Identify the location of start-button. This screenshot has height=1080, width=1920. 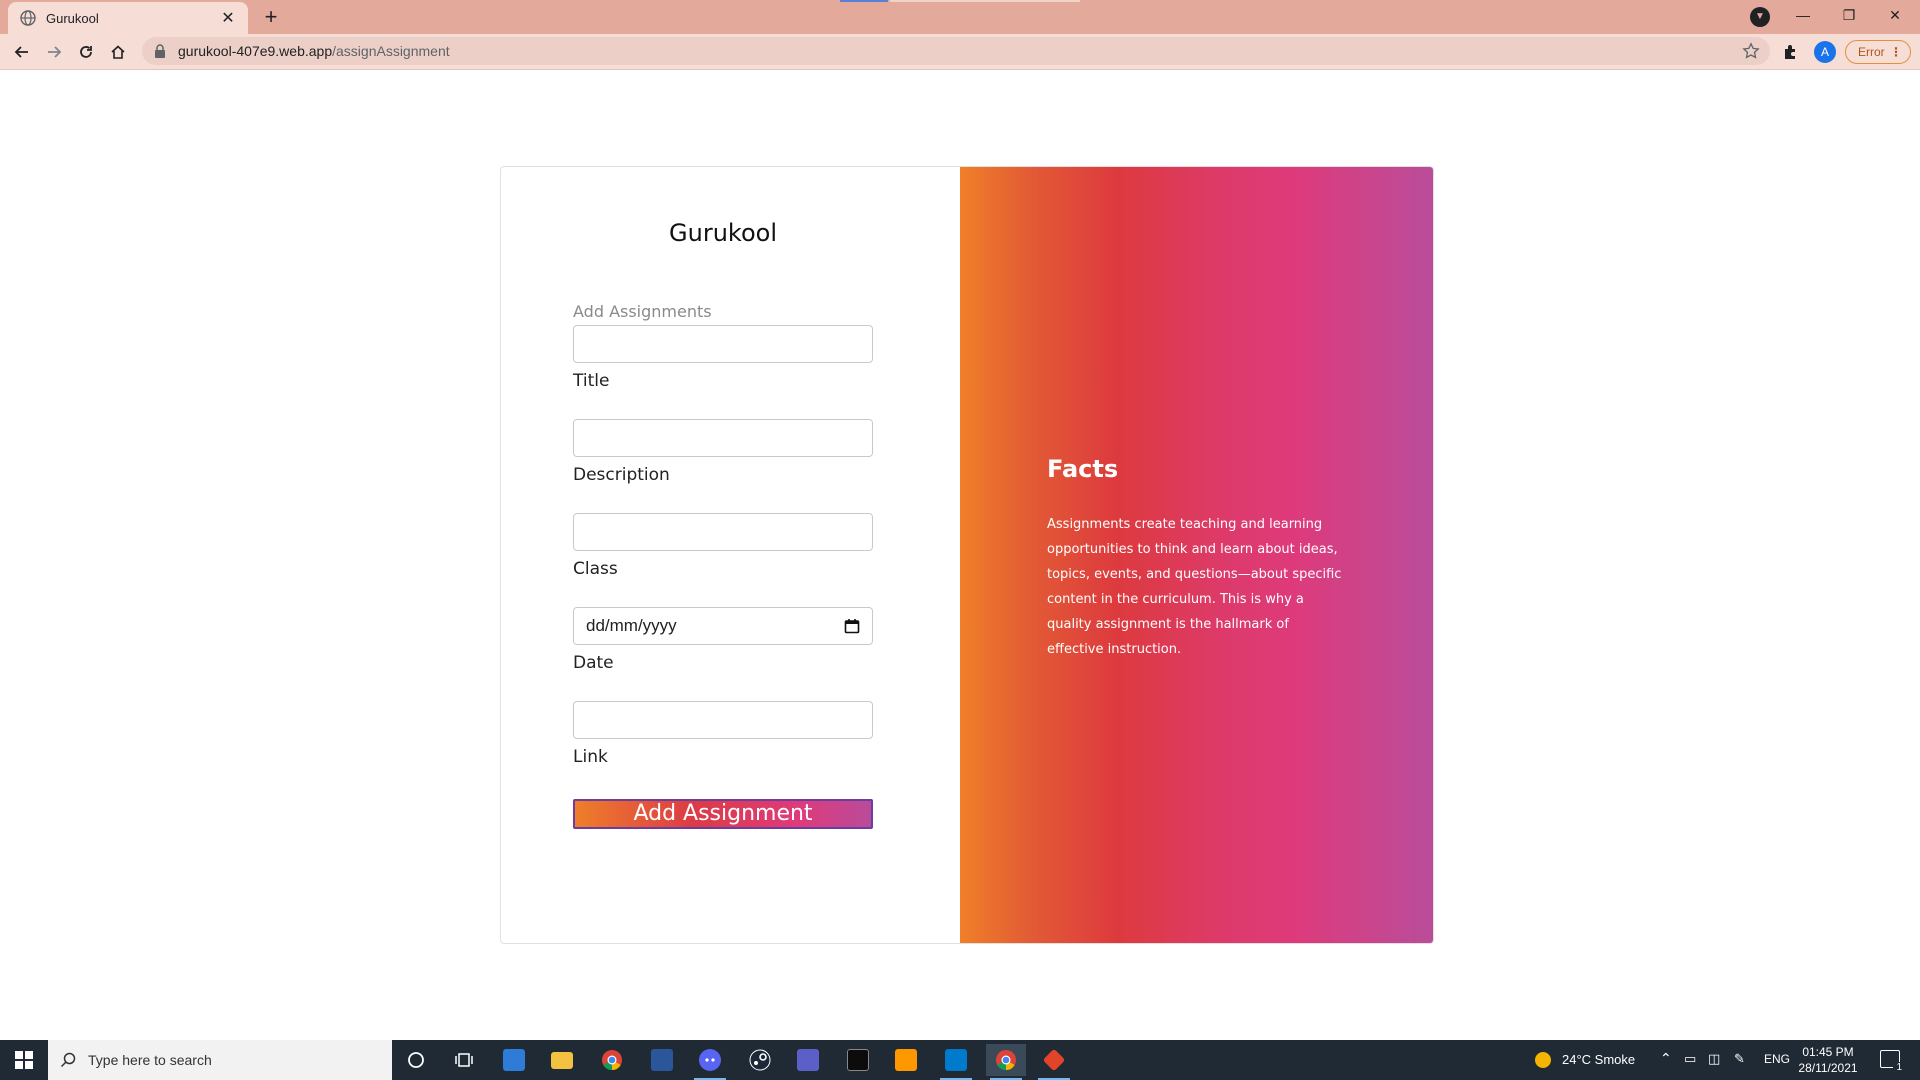
(24, 1060).